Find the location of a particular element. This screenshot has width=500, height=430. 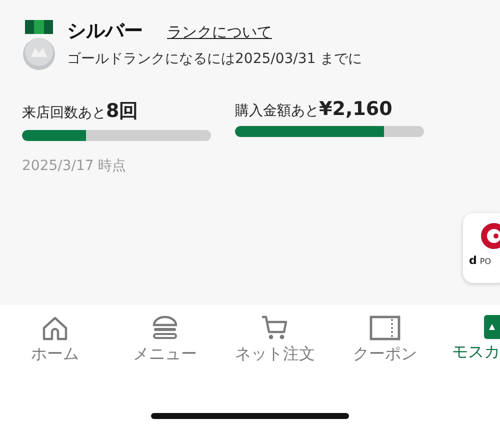

nav-tab: ホーム is located at coordinates (55, 345).